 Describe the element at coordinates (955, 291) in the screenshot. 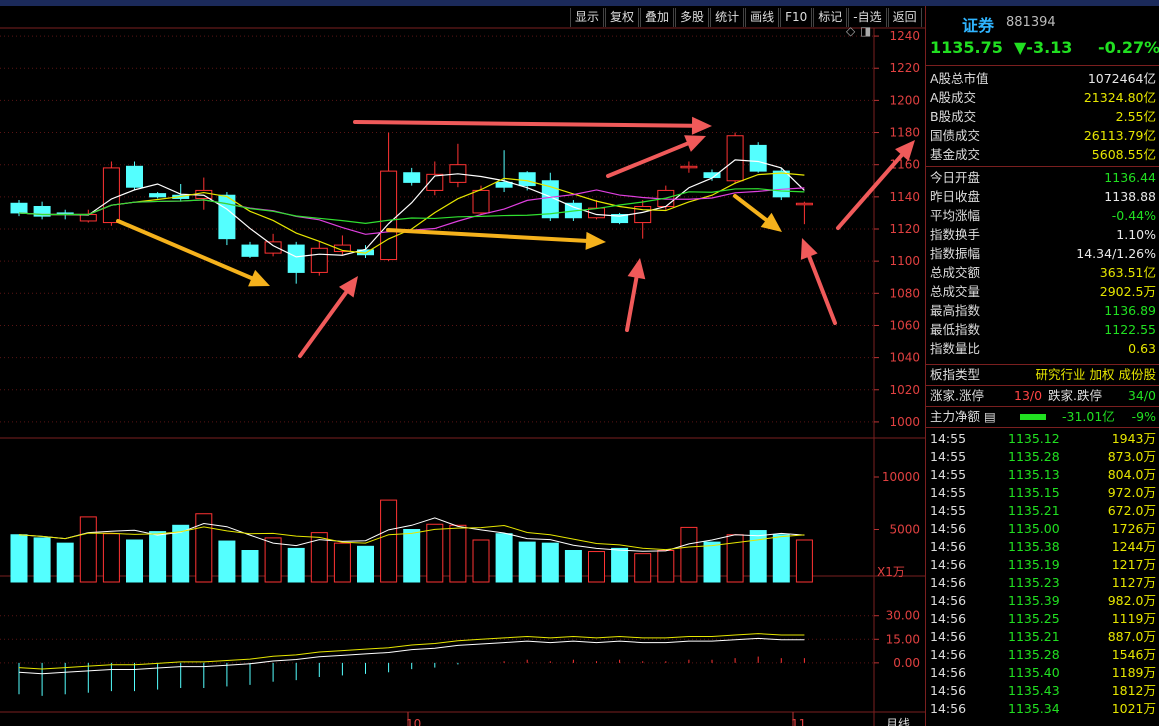

I see `stat-label: 总成交量` at that location.